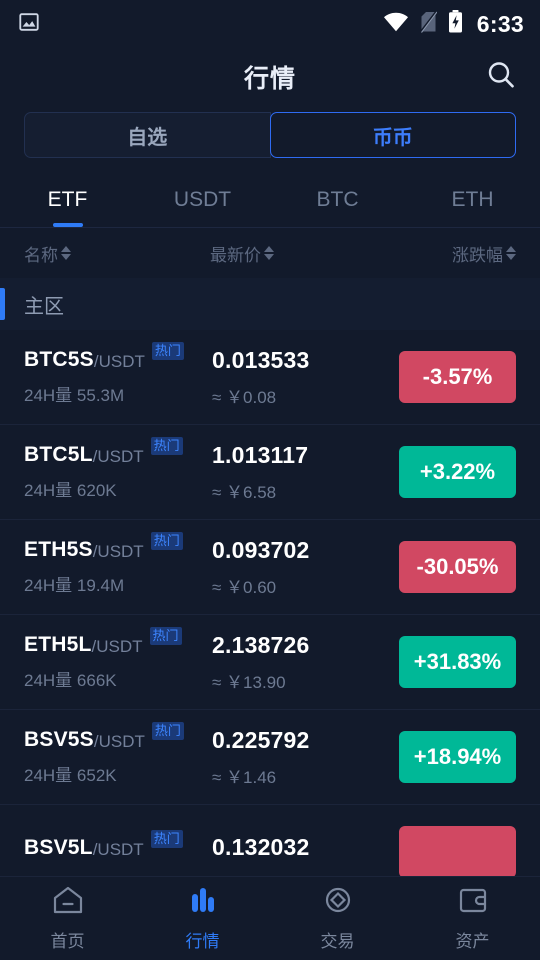 The height and width of the screenshot is (960, 540). I want to click on market-row-price-cell: 2.138726 ≈ ￥13.90, so click(304, 662).